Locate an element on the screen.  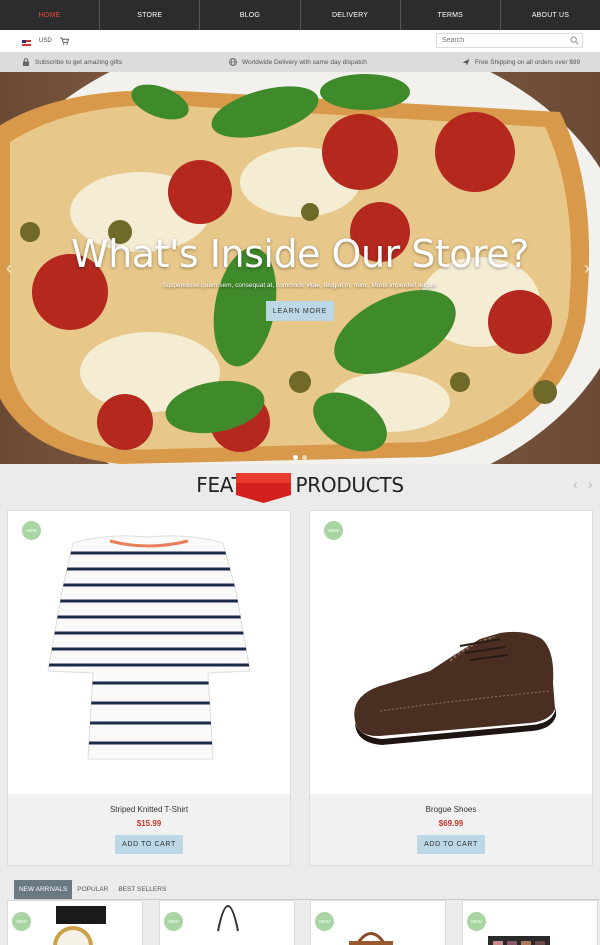
globe-icon is located at coordinates (233, 62).